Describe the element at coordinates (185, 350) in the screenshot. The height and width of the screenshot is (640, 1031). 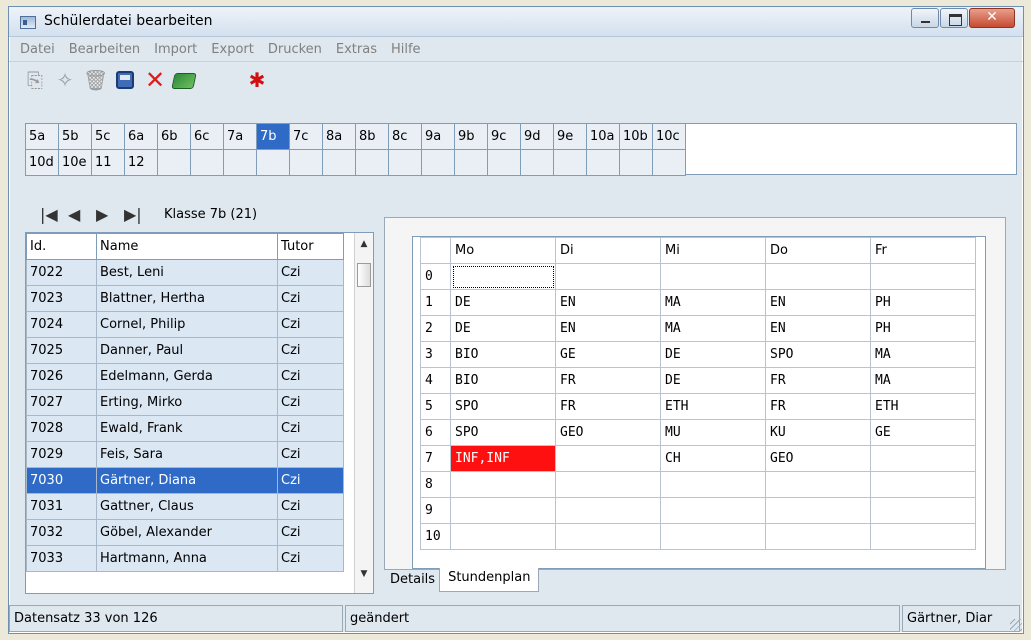
I see `student-row: 7025 Danner, Paul Czi` at that location.